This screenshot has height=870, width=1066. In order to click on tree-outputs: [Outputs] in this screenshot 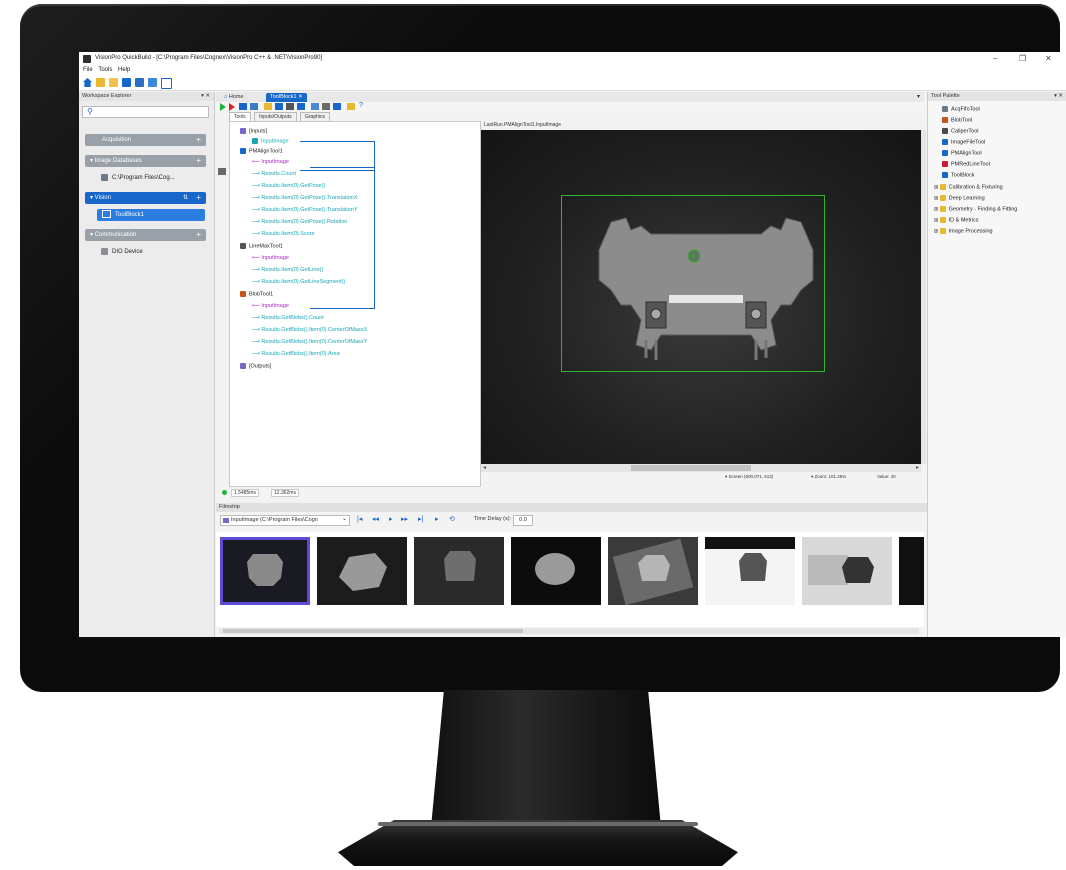, I will do `click(255, 366)`.